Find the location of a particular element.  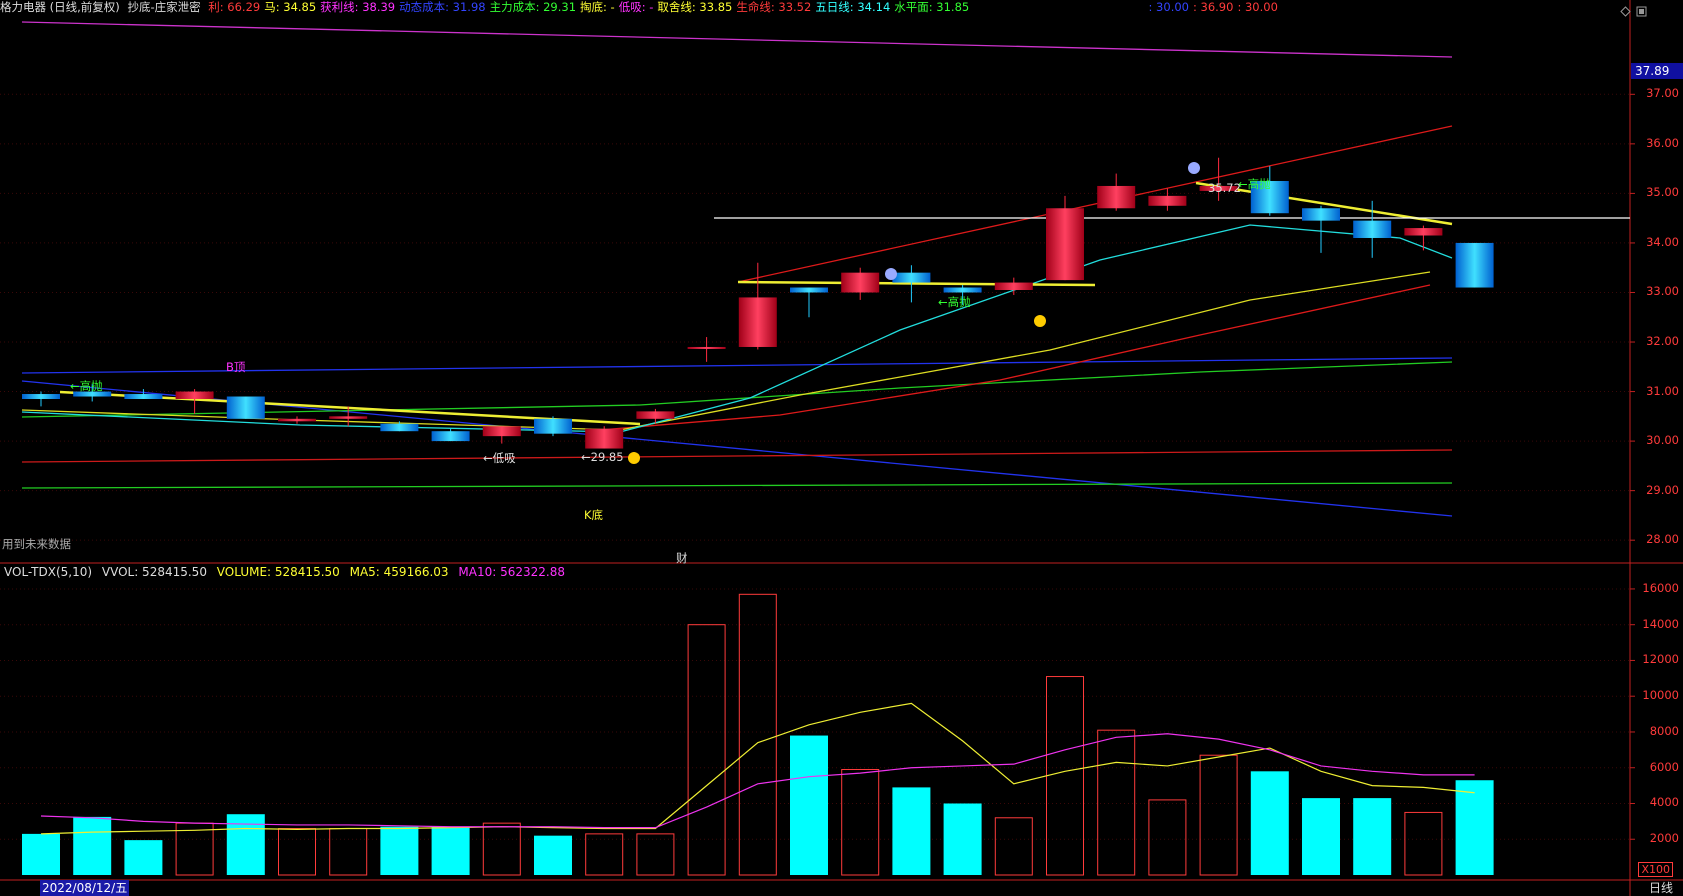

profit-line is located at coordinates (737, 39).